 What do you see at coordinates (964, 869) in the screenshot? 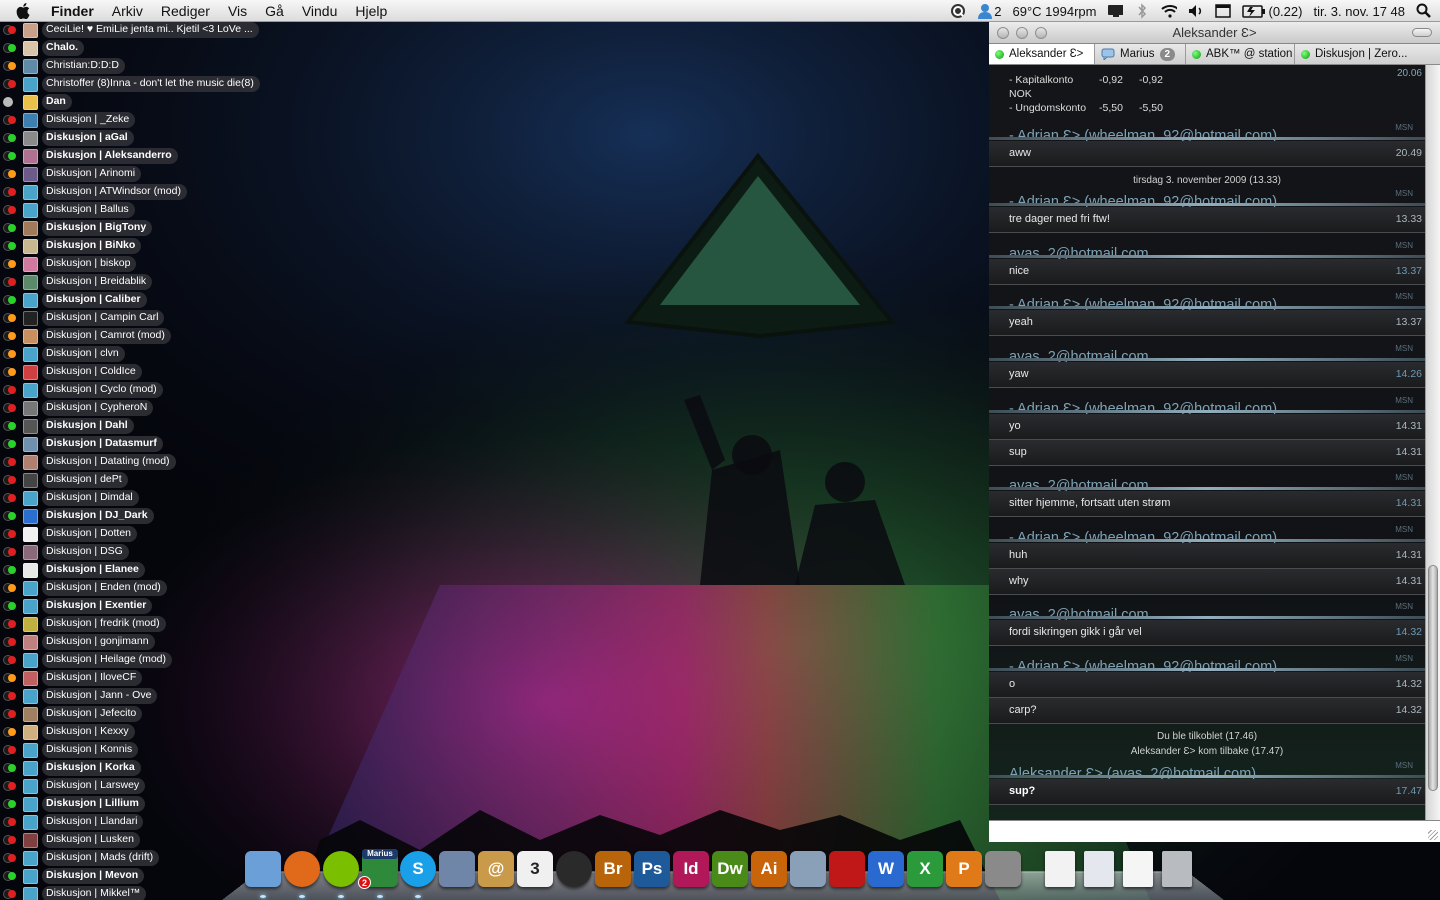
I see `powerpoint-icon: P` at bounding box center [964, 869].